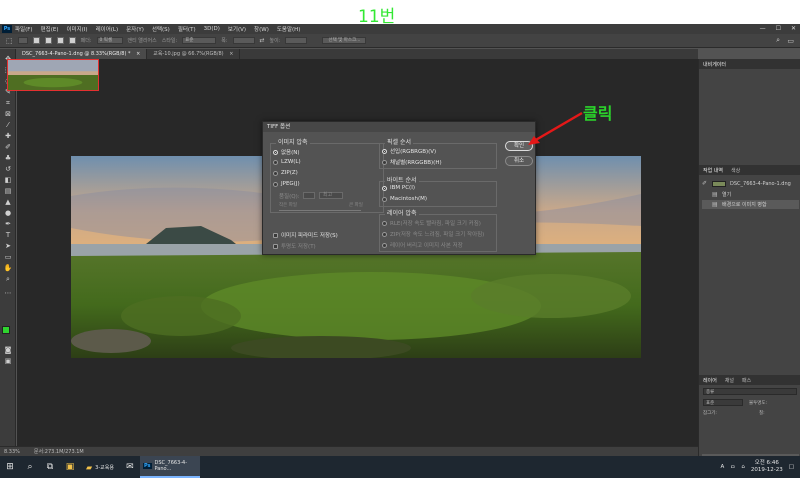  What do you see at coordinates (261, 29) in the screenshot?
I see `menu-window: 창(W)` at bounding box center [261, 29].